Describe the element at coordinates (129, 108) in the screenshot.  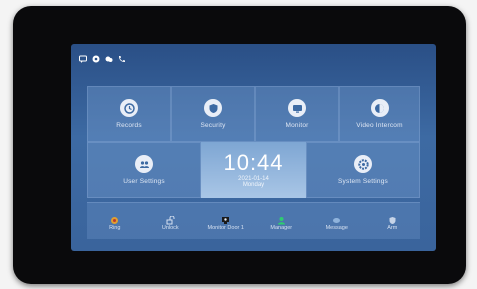
I see `records-icon` at that location.